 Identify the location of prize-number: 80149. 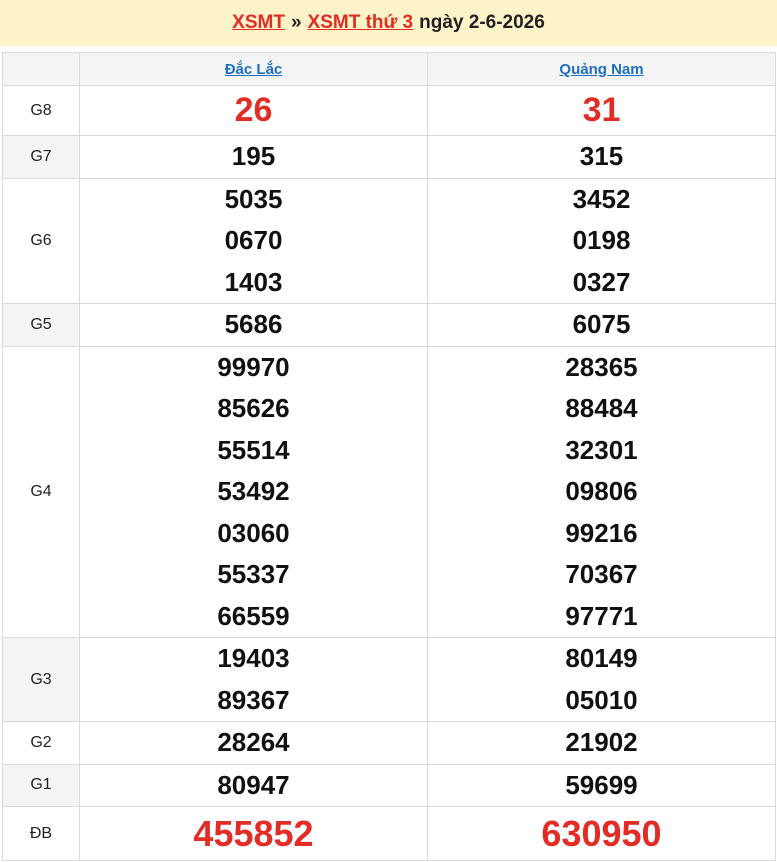
(601, 658).